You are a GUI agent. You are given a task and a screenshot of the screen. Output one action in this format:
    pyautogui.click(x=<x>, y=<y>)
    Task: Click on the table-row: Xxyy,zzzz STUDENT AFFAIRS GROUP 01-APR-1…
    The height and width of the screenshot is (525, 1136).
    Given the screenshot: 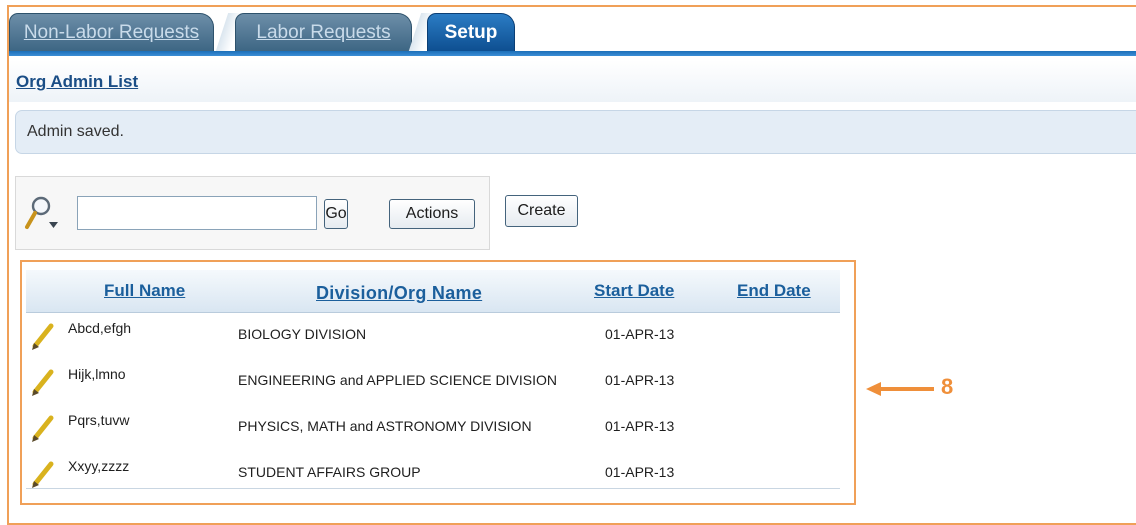 What is the action you would take?
    pyautogui.click(x=433, y=474)
    